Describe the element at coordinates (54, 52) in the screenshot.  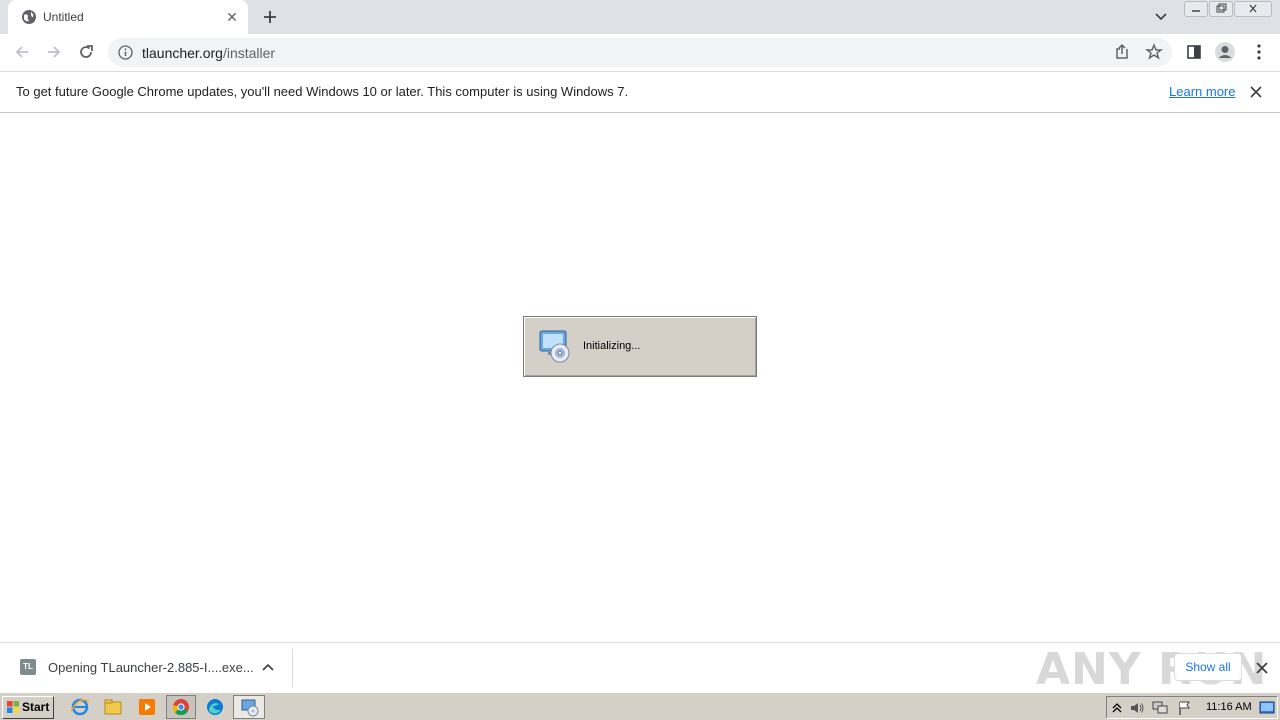
I see `forward-icon` at that location.